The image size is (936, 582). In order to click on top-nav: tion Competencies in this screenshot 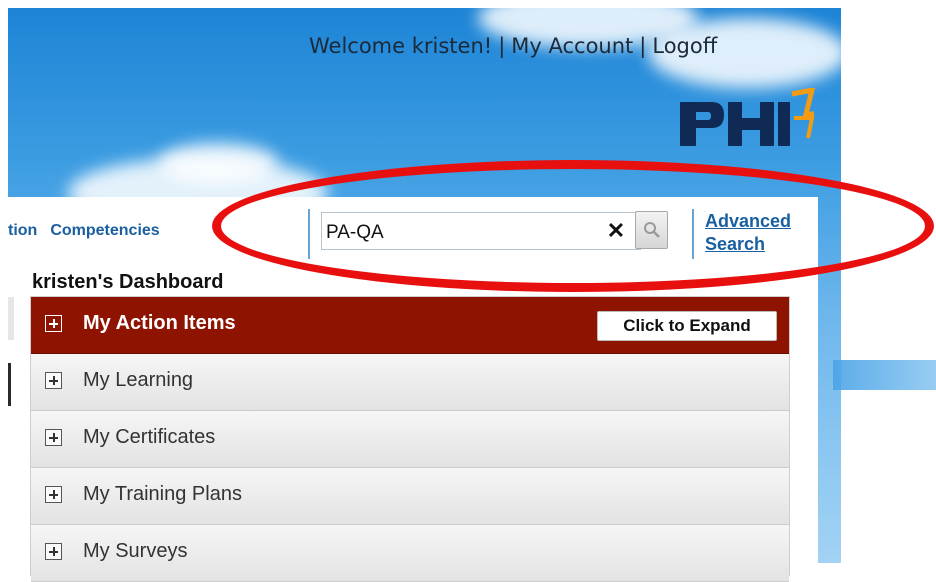, I will do `click(90, 231)`.